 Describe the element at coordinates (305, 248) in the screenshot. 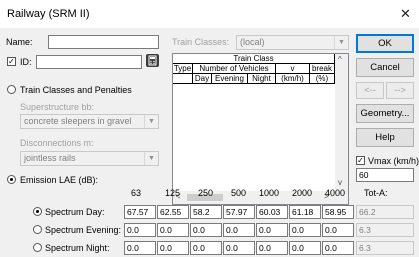

I see `spectrum-night-2000: 0.0` at that location.